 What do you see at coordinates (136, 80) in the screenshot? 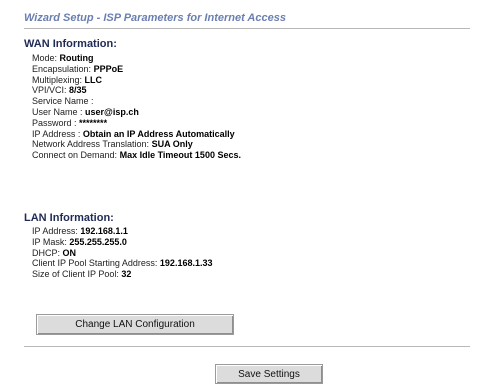
I see `wan-info-row: Multiplexing: LLC` at bounding box center [136, 80].